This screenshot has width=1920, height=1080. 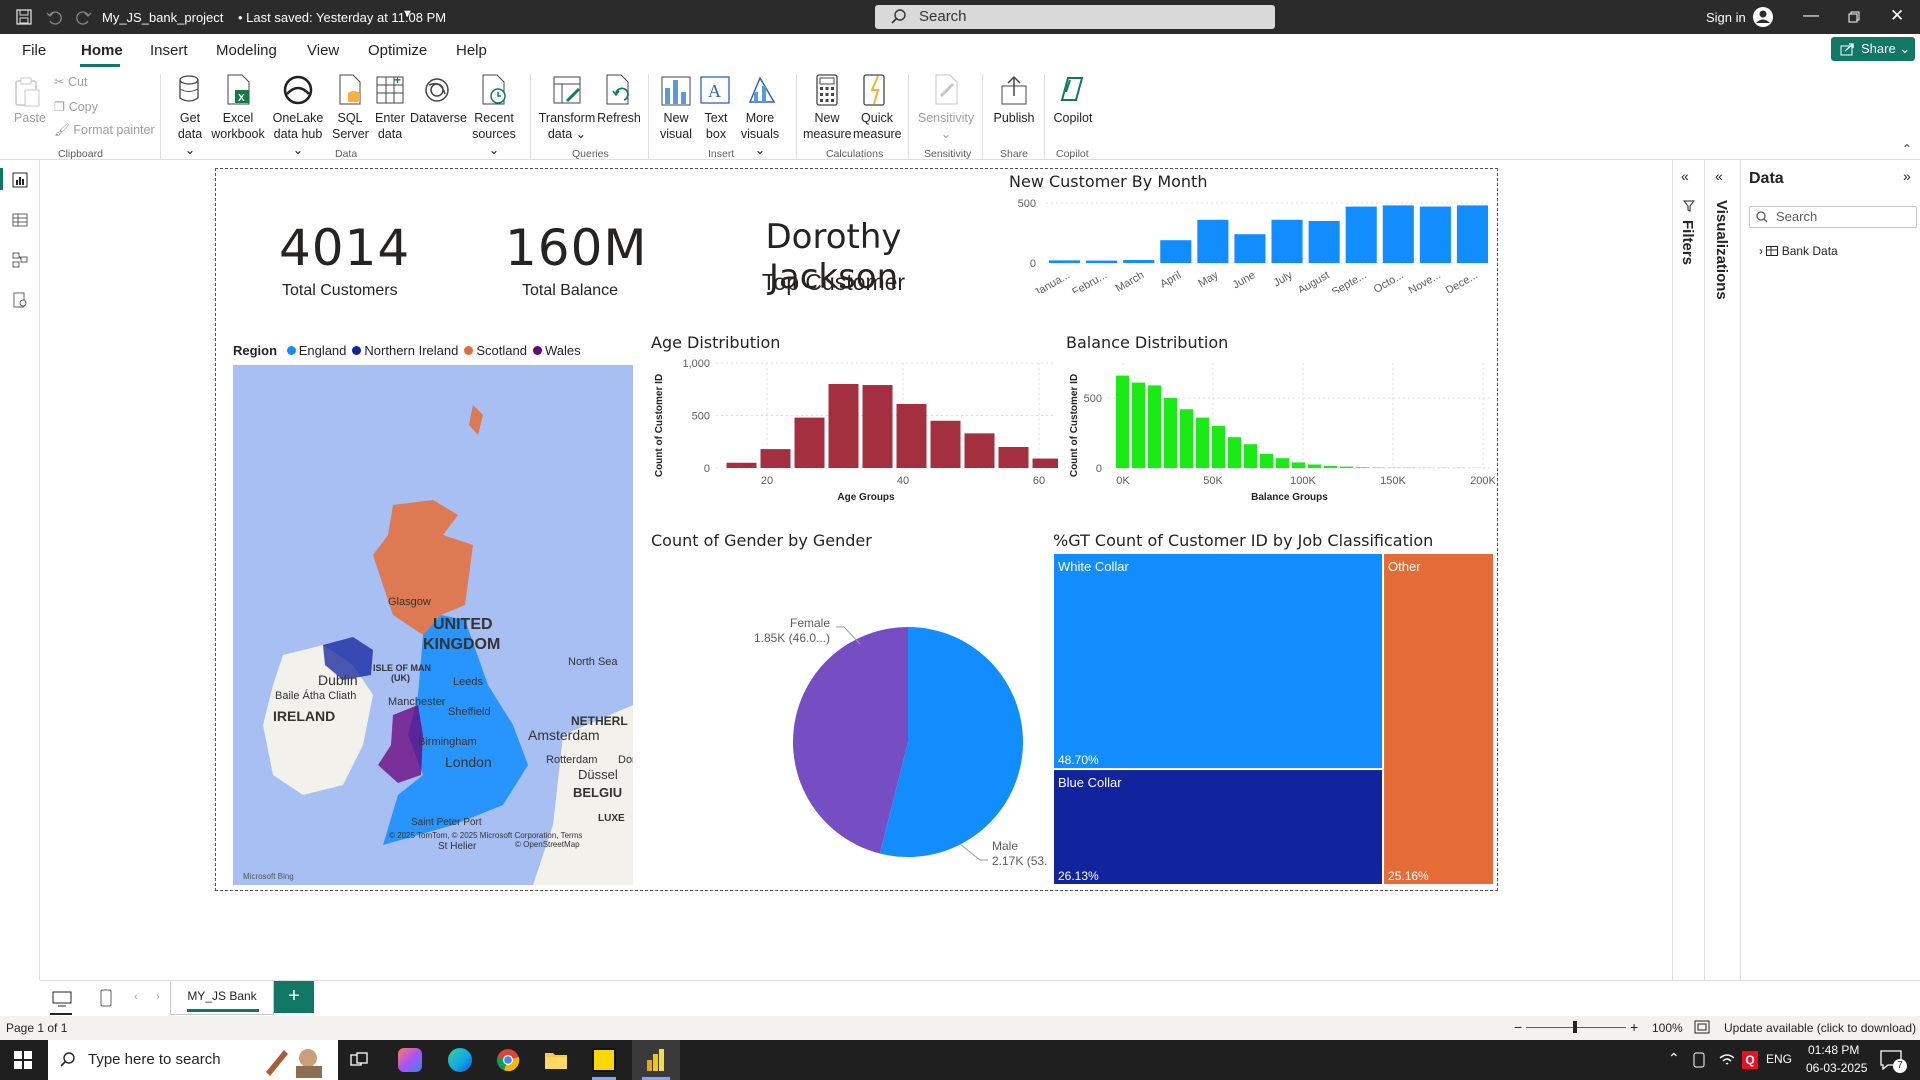 I want to click on fit-to-page-icon, so click(x=1702, y=1027).